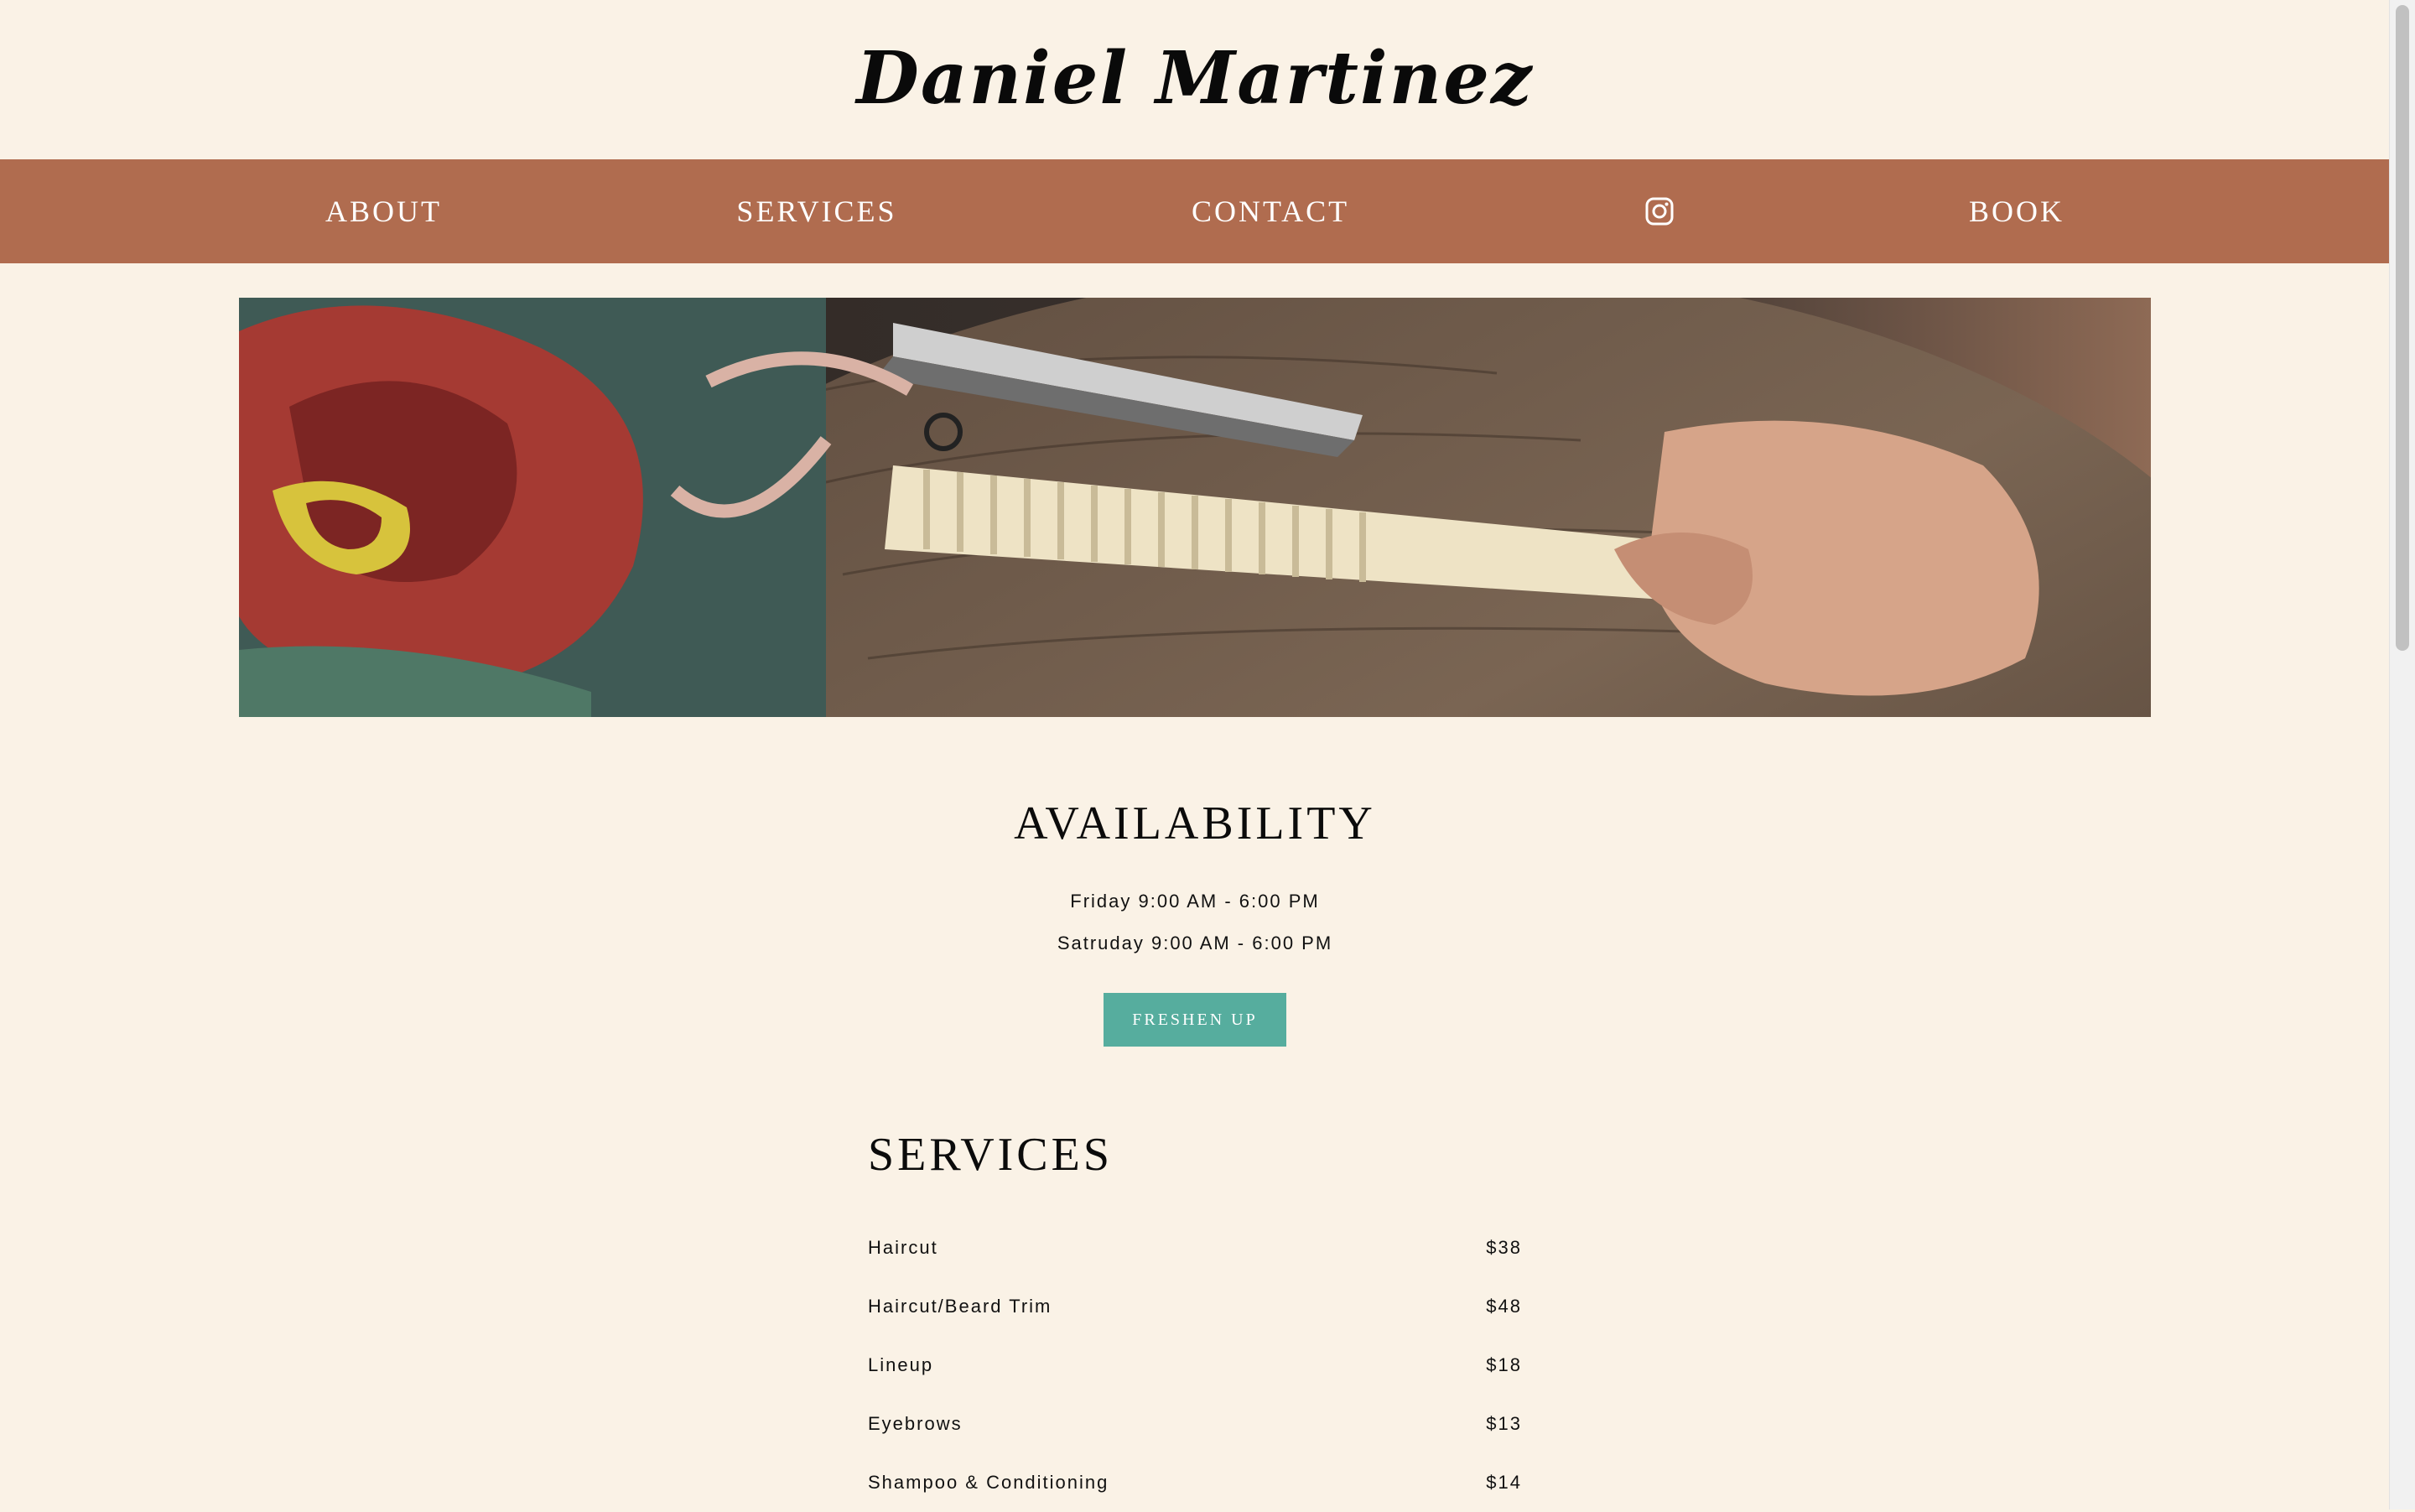 The width and height of the screenshot is (2415, 1512). Describe the element at coordinates (1504, 1423) in the screenshot. I see `service-price: $13` at that location.